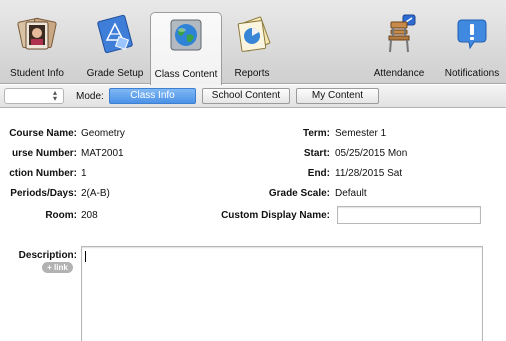 The image size is (506, 341). I want to click on toolbar-label: Reports, so click(252, 73).